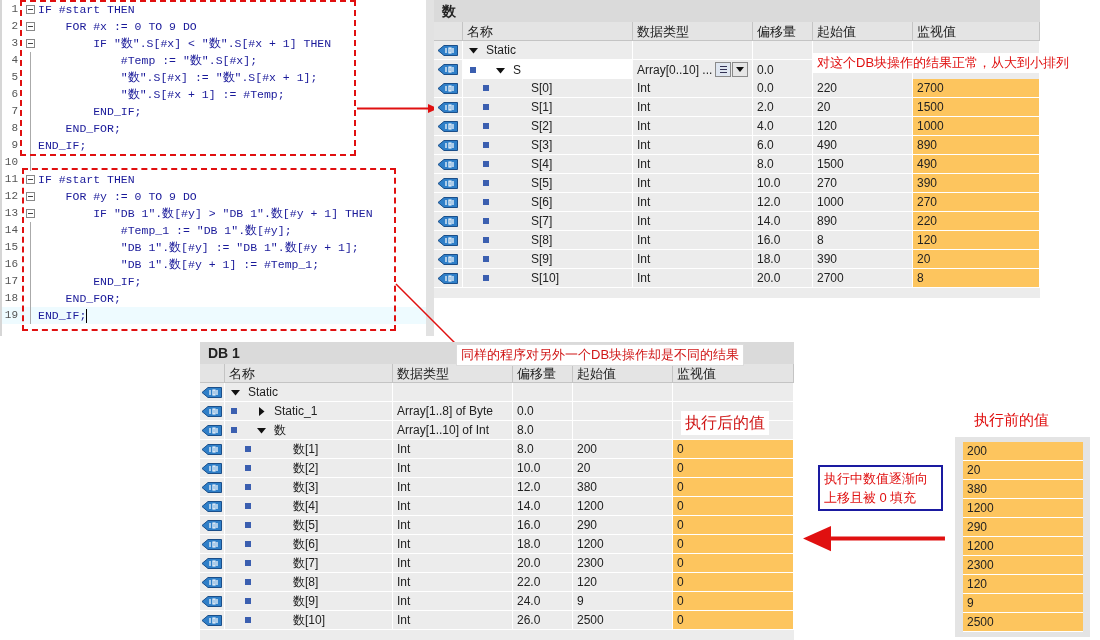 Image resolution: width=1100 pixels, height=640 pixels. What do you see at coordinates (740, 69) in the screenshot?
I see `dropdown-button` at bounding box center [740, 69].